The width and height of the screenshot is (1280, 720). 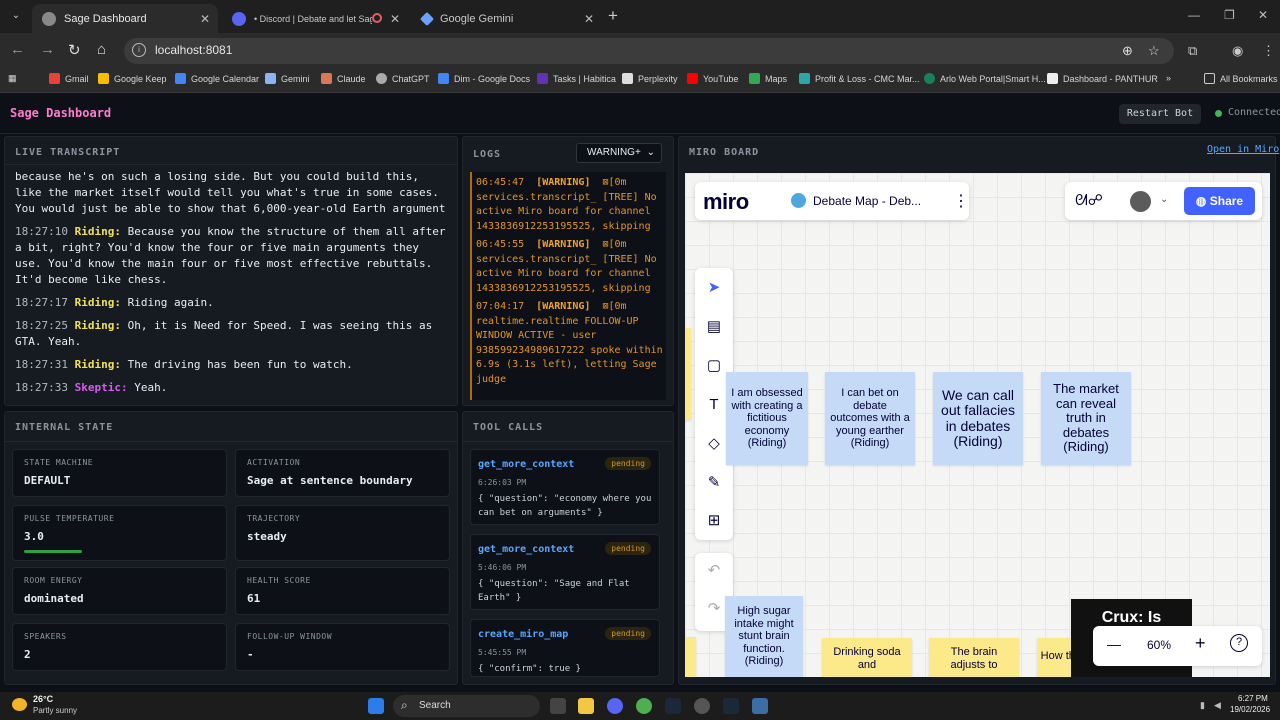 I want to click on weather-icon, so click(x=19, y=704).